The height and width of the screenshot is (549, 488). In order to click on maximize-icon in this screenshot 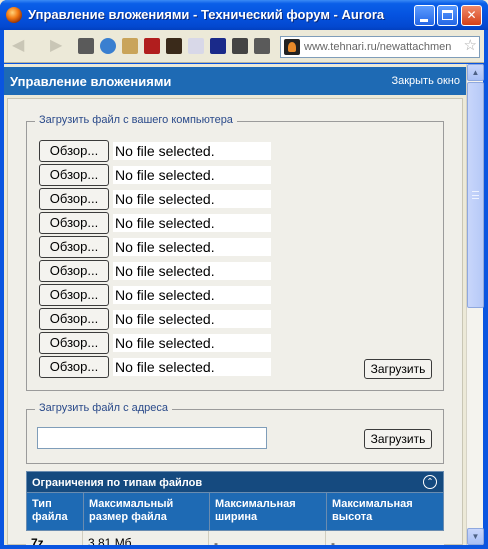, I will do `click(447, 15)`.